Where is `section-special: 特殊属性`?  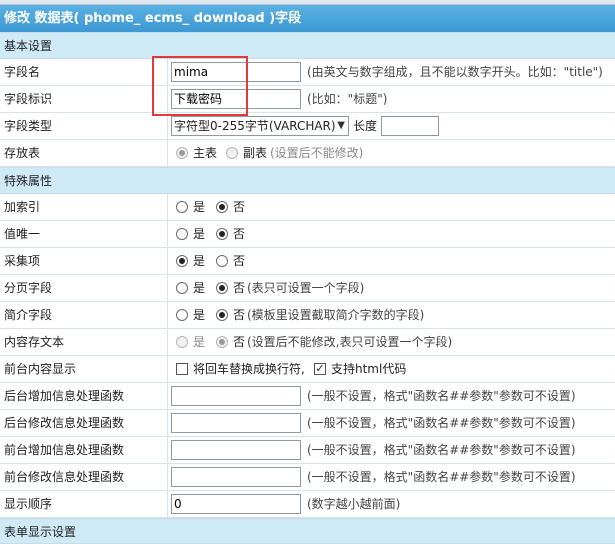 section-special: 特殊属性 is located at coordinates (307, 180).